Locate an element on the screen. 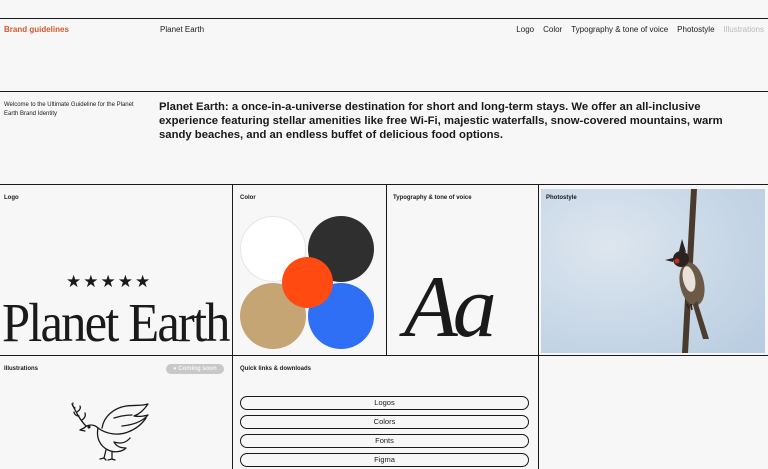 The image size is (768, 469). figma-link-button: Figma is located at coordinates (384, 460).